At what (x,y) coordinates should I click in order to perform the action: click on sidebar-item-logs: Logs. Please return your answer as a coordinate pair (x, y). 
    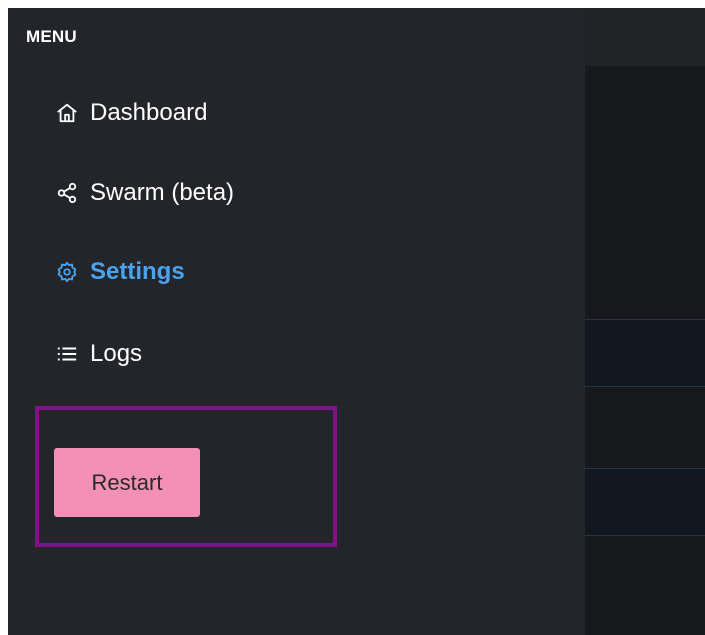
    Looking at the image, I should click on (99, 354).